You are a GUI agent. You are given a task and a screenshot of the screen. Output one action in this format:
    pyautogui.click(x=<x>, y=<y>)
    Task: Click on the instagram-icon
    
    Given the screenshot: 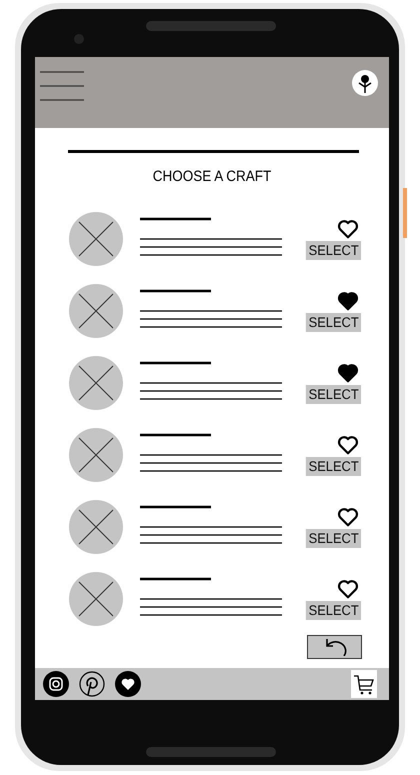 What is the action you would take?
    pyautogui.click(x=56, y=684)
    